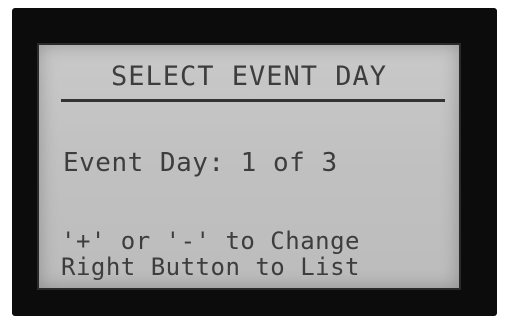 Image resolution: width=509 pixels, height=325 pixels. I want to click on title-divider, so click(253, 100).